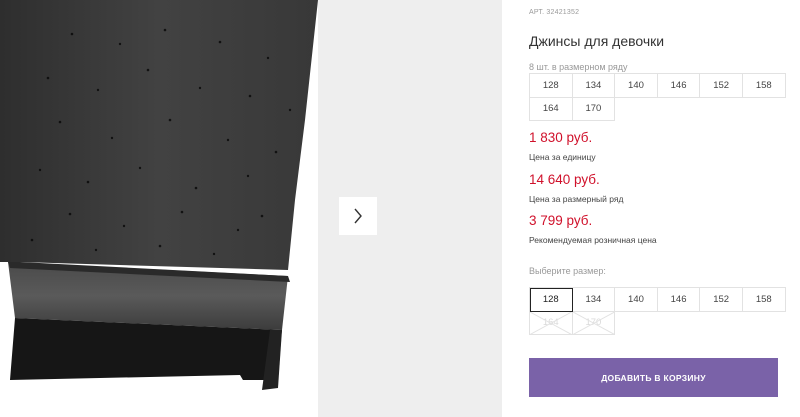 Image resolution: width=800 pixels, height=417 pixels. What do you see at coordinates (594, 300) in the screenshot?
I see `size-option-134: 134` at bounding box center [594, 300].